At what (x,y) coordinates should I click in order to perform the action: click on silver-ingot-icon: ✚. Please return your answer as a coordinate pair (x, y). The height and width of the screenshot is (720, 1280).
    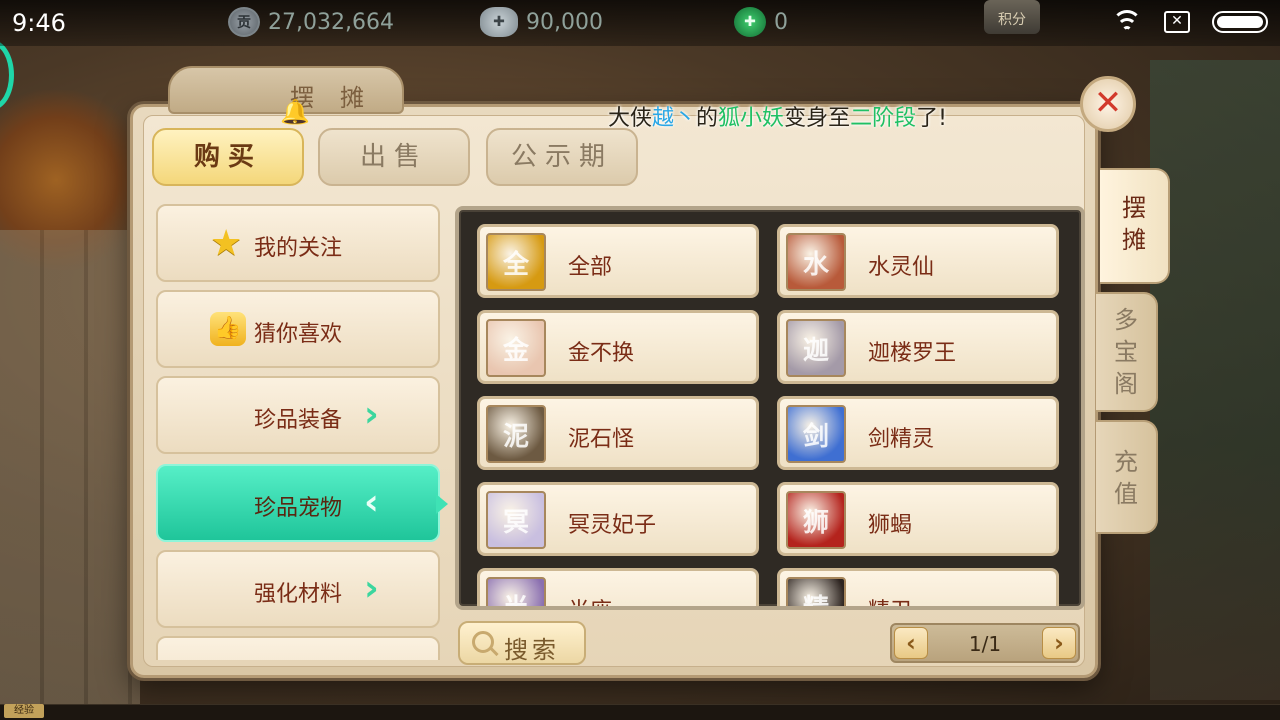
    Looking at the image, I should click on (499, 22).